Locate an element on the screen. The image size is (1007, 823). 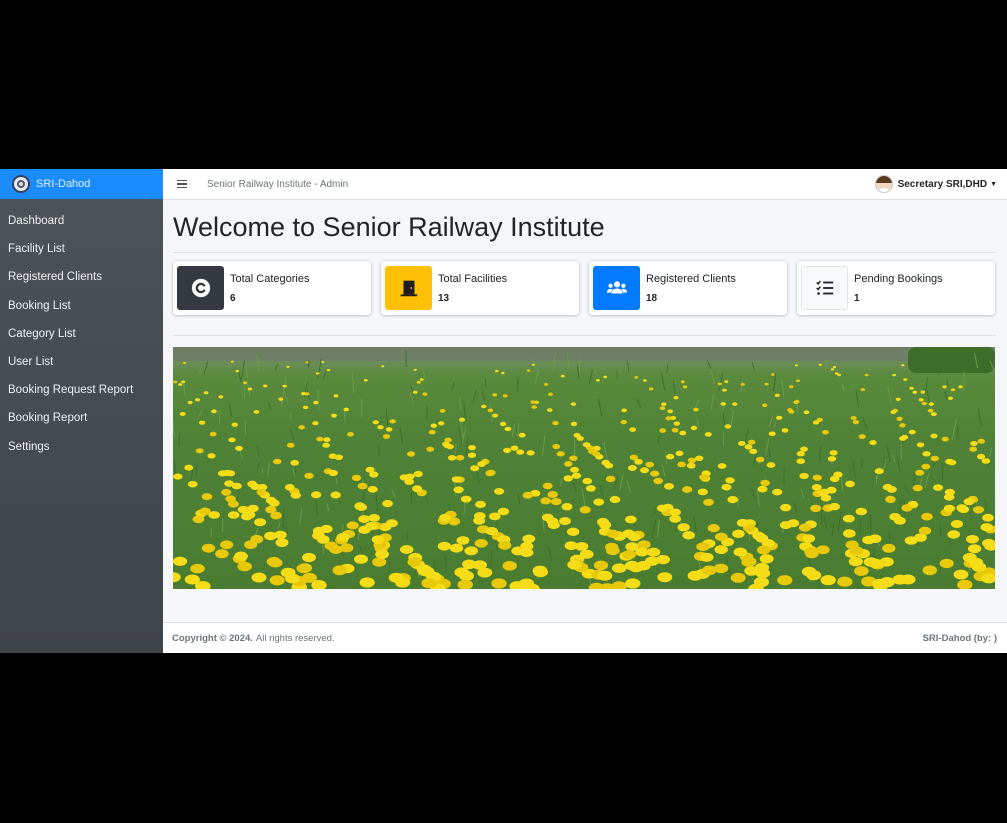
brand-link: SRI-Dahod is located at coordinates (81, 184).